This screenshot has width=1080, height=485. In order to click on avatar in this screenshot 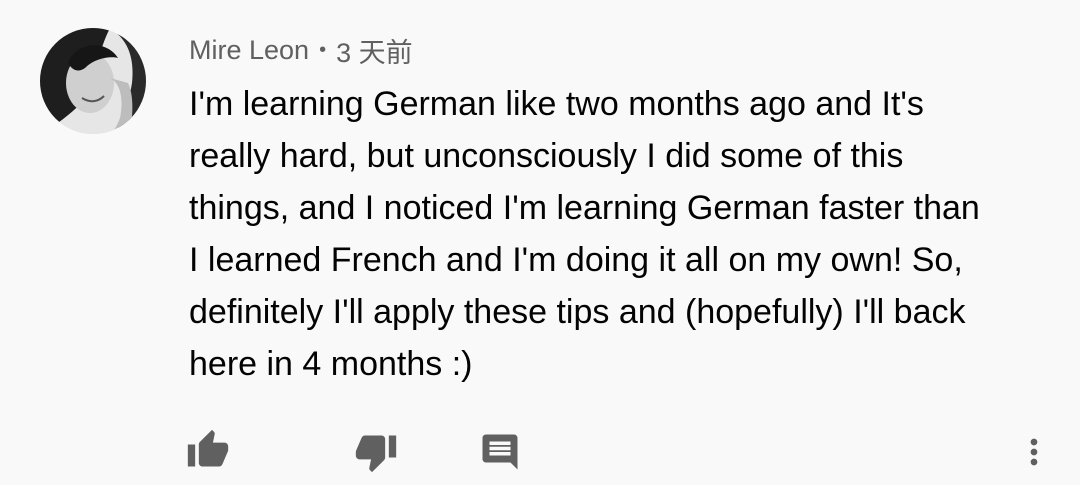, I will do `click(93, 81)`.